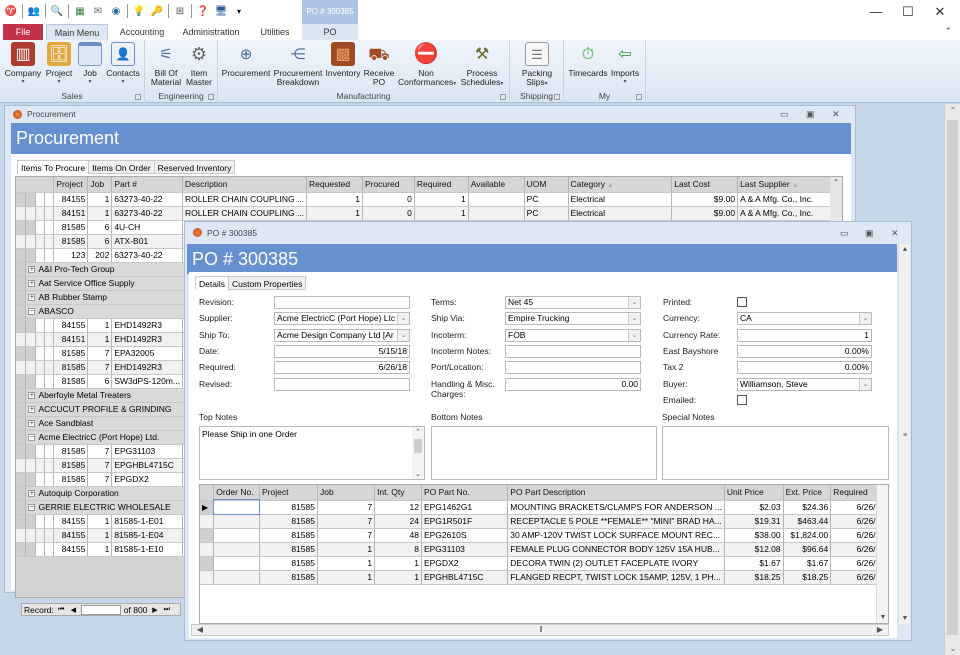 This screenshot has height=655, width=960. I want to click on non-conformances-button: ⛔ Non Conformances▾, so click(427, 65).